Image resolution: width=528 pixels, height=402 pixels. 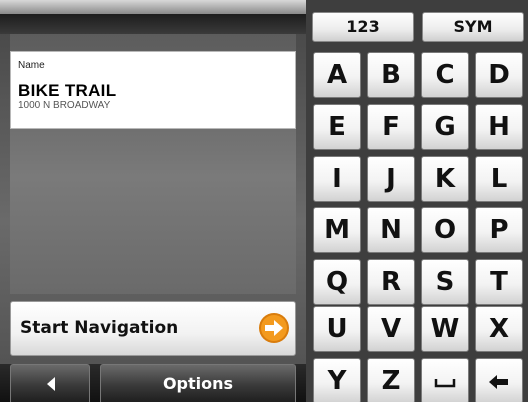 What do you see at coordinates (391, 380) in the screenshot?
I see `key-z: Z` at bounding box center [391, 380].